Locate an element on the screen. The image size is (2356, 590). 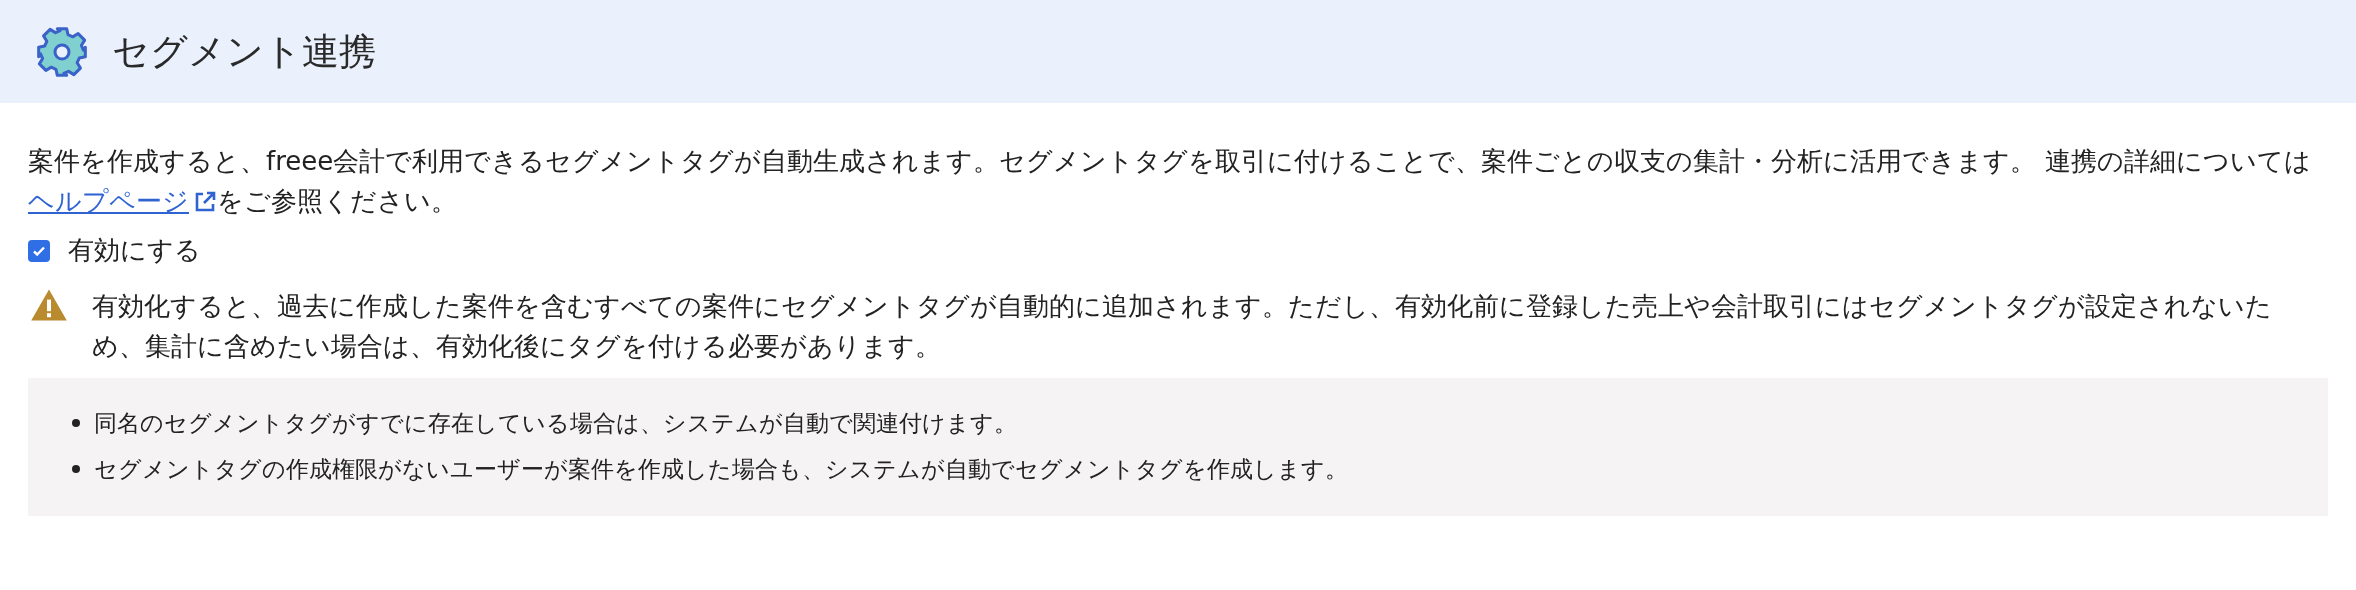
description-text: 案件を作成すると、freee会計で利用できるセグメントタグが自動生成されます。セグメントタグを取引に付けることで、案件ごとの収支の集計・分析に活用できます。 連携の詳細については ヘルプページ をご参照ください。 is located at coordinates (1170, 181).